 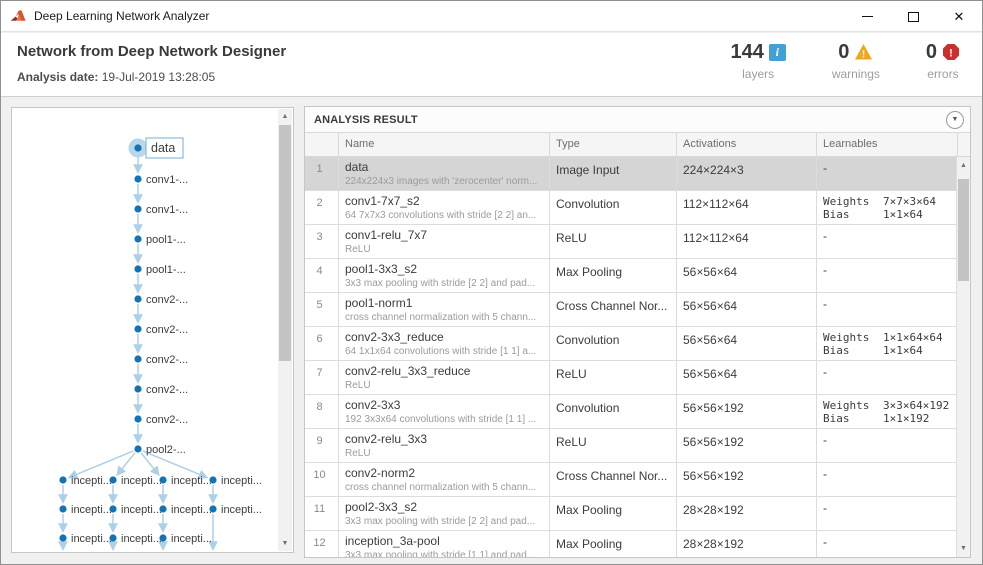 What do you see at coordinates (322, 275) in the screenshot?
I see `row-number: 4` at bounding box center [322, 275].